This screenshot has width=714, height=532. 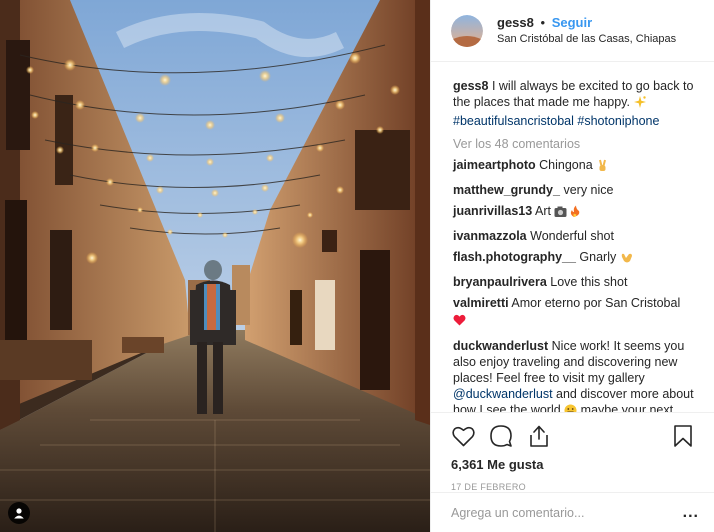 What do you see at coordinates (470, 86) in the screenshot?
I see `caption-username: gess8` at bounding box center [470, 86].